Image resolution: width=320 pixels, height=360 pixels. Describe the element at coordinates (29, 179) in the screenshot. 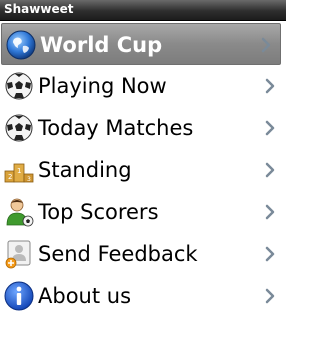

I see `svg-text: 3` at that location.